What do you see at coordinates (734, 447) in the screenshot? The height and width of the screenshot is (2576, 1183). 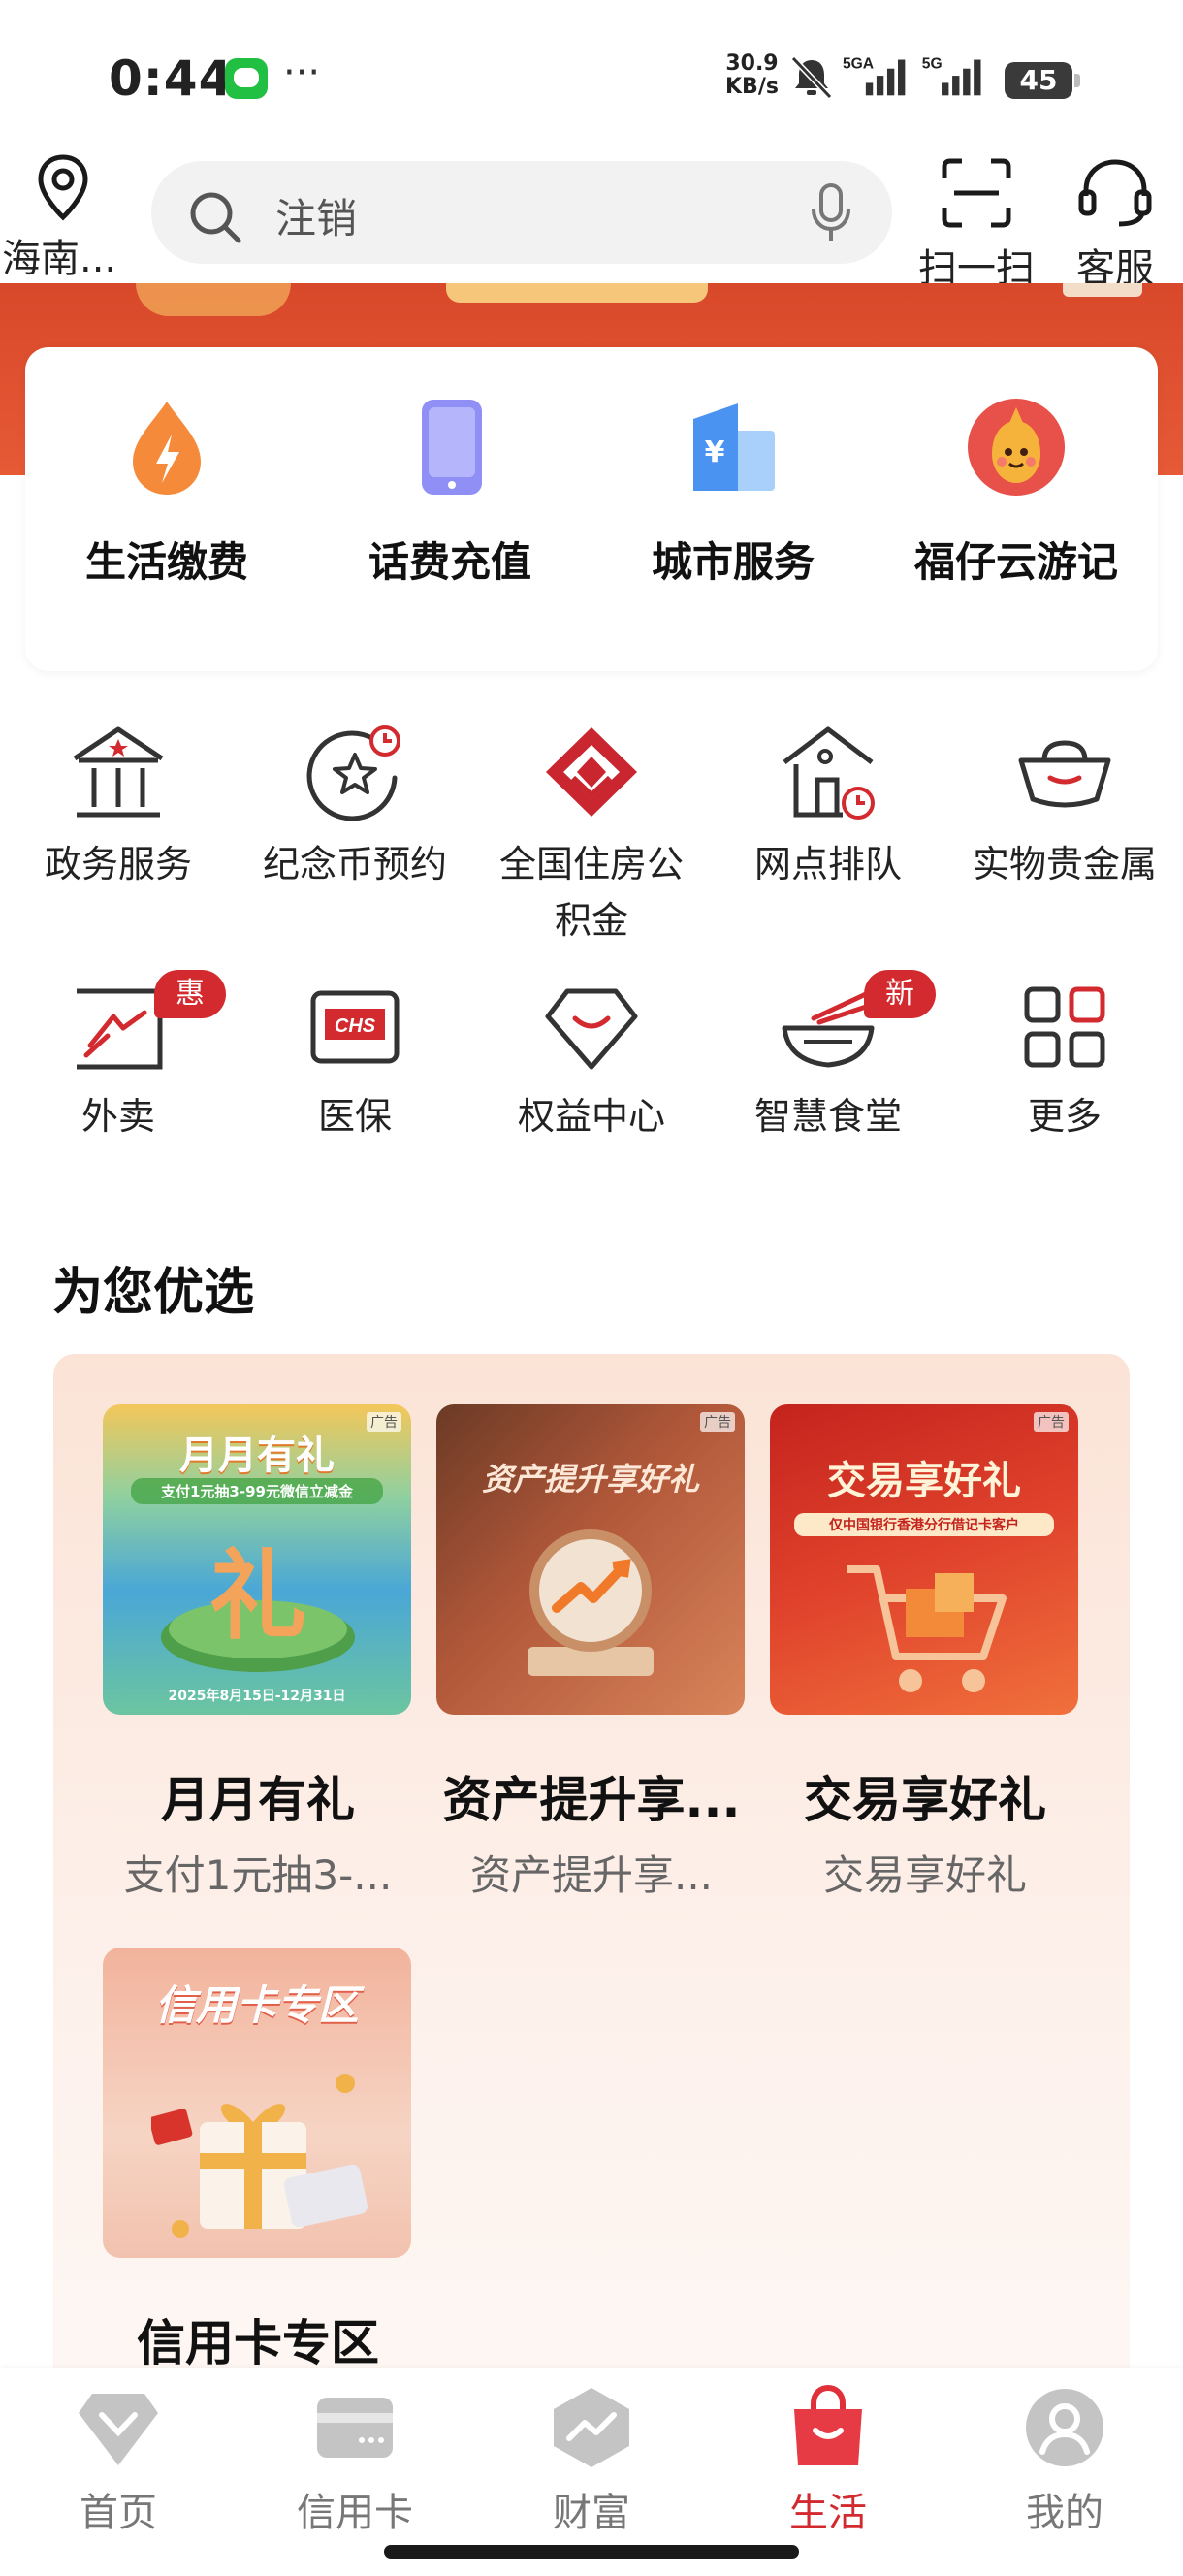 I see `building-yuan-icon: ¥` at bounding box center [734, 447].